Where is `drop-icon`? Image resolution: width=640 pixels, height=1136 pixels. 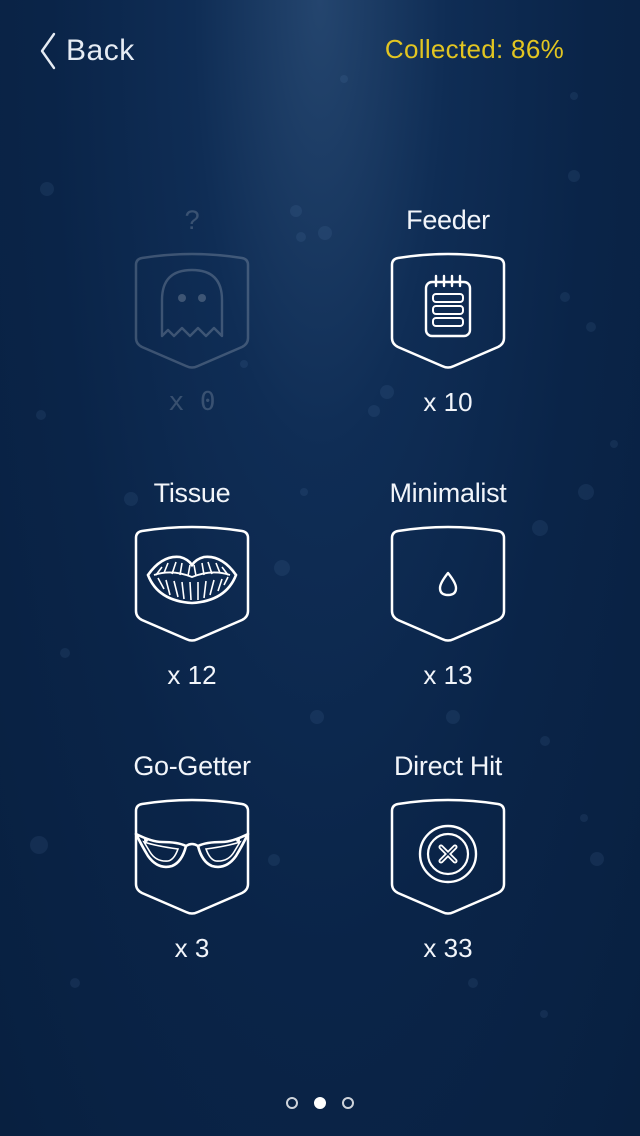
drop-icon is located at coordinates (448, 583).